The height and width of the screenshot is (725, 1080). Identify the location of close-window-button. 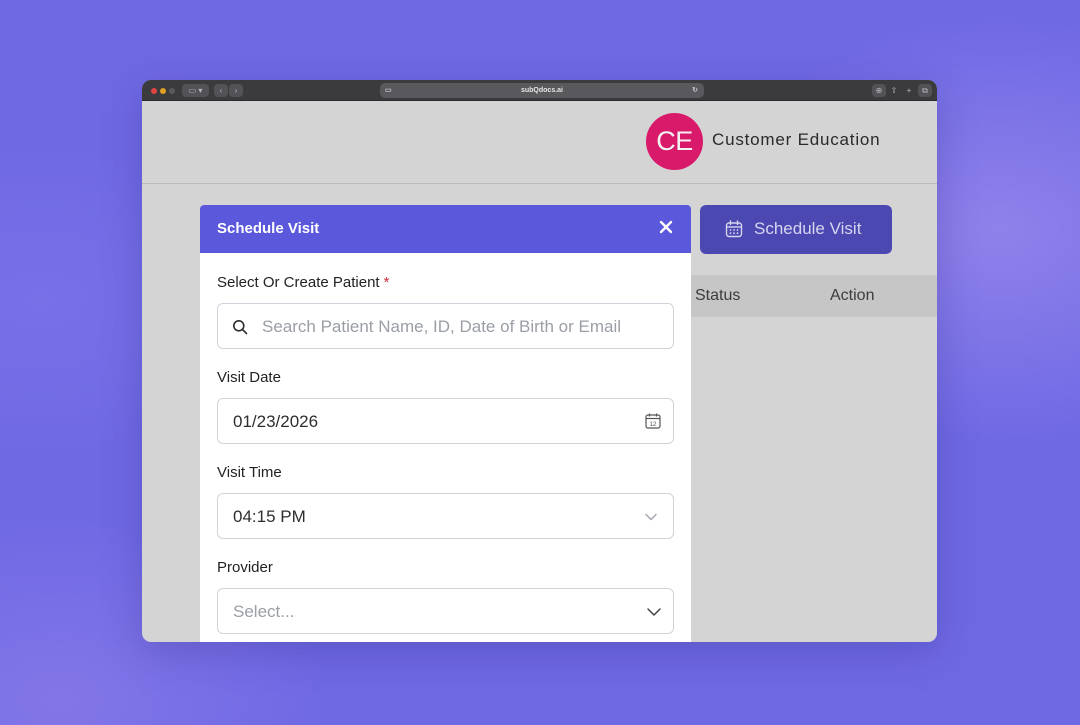
(154, 91).